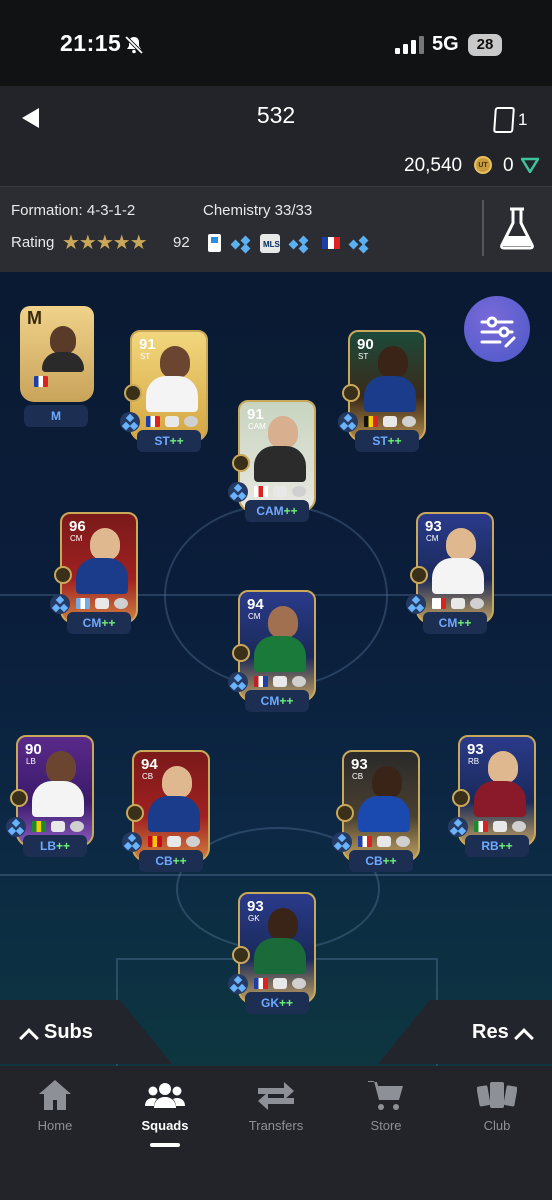 The height and width of the screenshot is (1200, 552). I want to click on club-icon, so click(497, 1095).